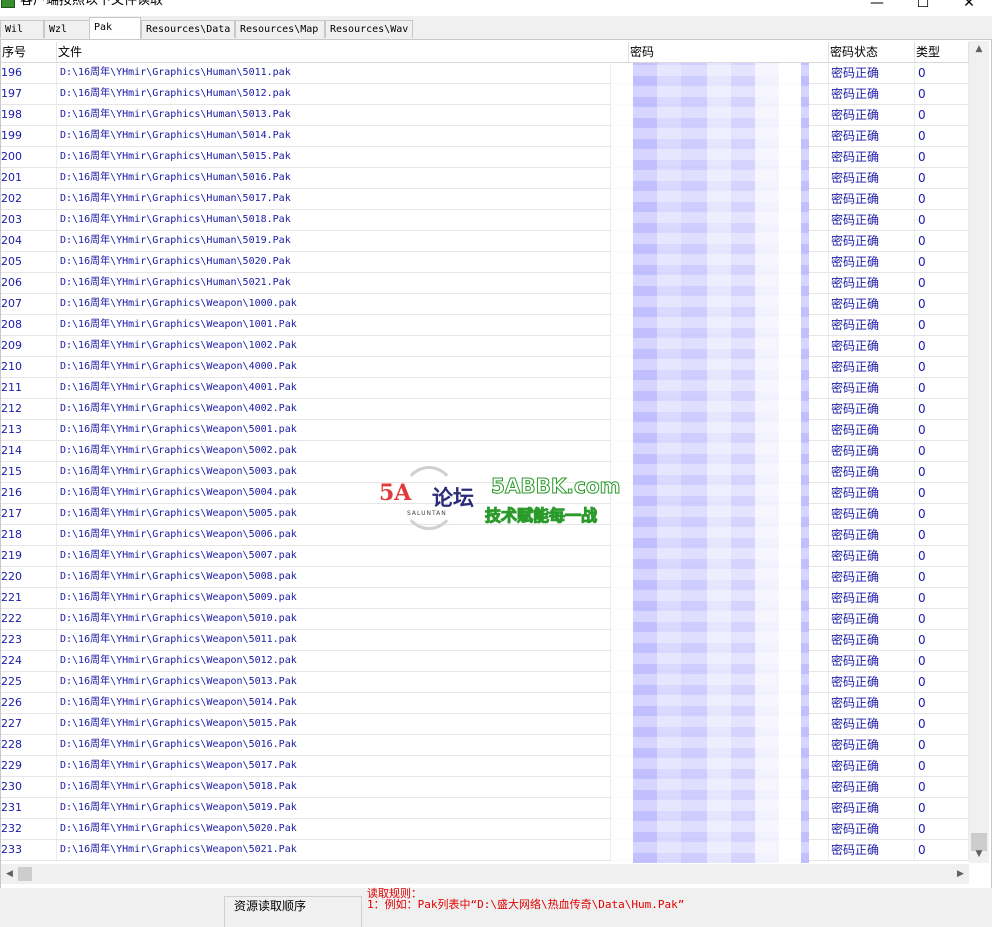 This screenshot has width=992, height=927. What do you see at coordinates (334, 157) in the screenshot?
I see `cell-file: D:\16周年\YHmir\Graphics\Human\5015.Pak` at bounding box center [334, 157].